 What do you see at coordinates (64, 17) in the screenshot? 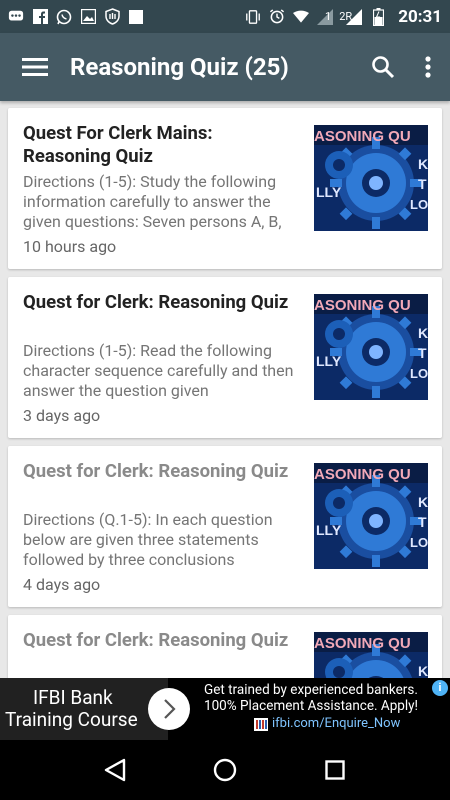
I see `whatsapp-icon` at bounding box center [64, 17].